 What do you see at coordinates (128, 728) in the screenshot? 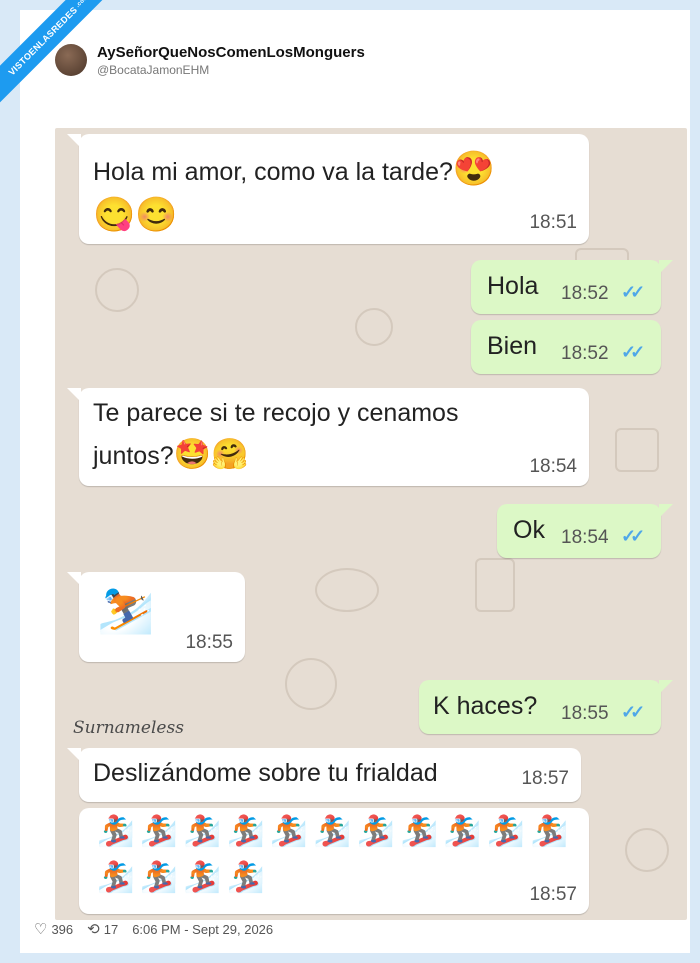
I see `watermark: Surnameless` at bounding box center [128, 728].